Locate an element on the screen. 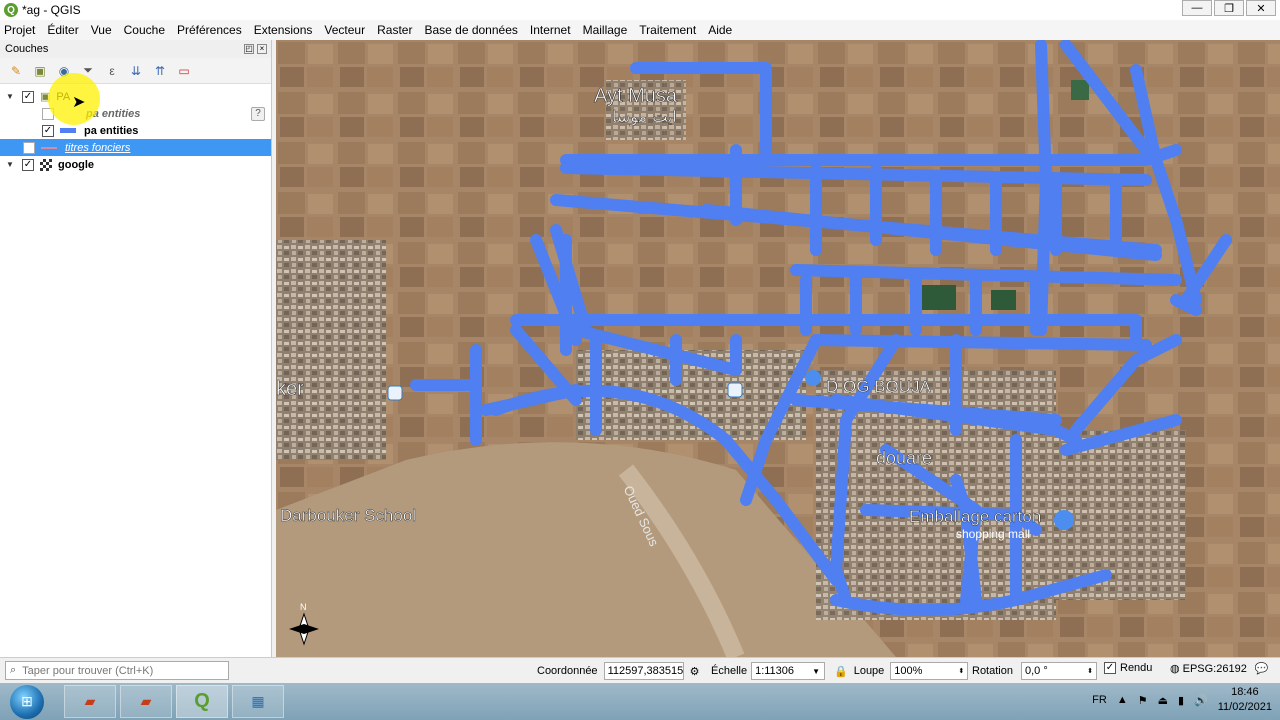 This screenshot has height=720, width=1280. language-indicator: FR is located at coordinates (1099, 700).